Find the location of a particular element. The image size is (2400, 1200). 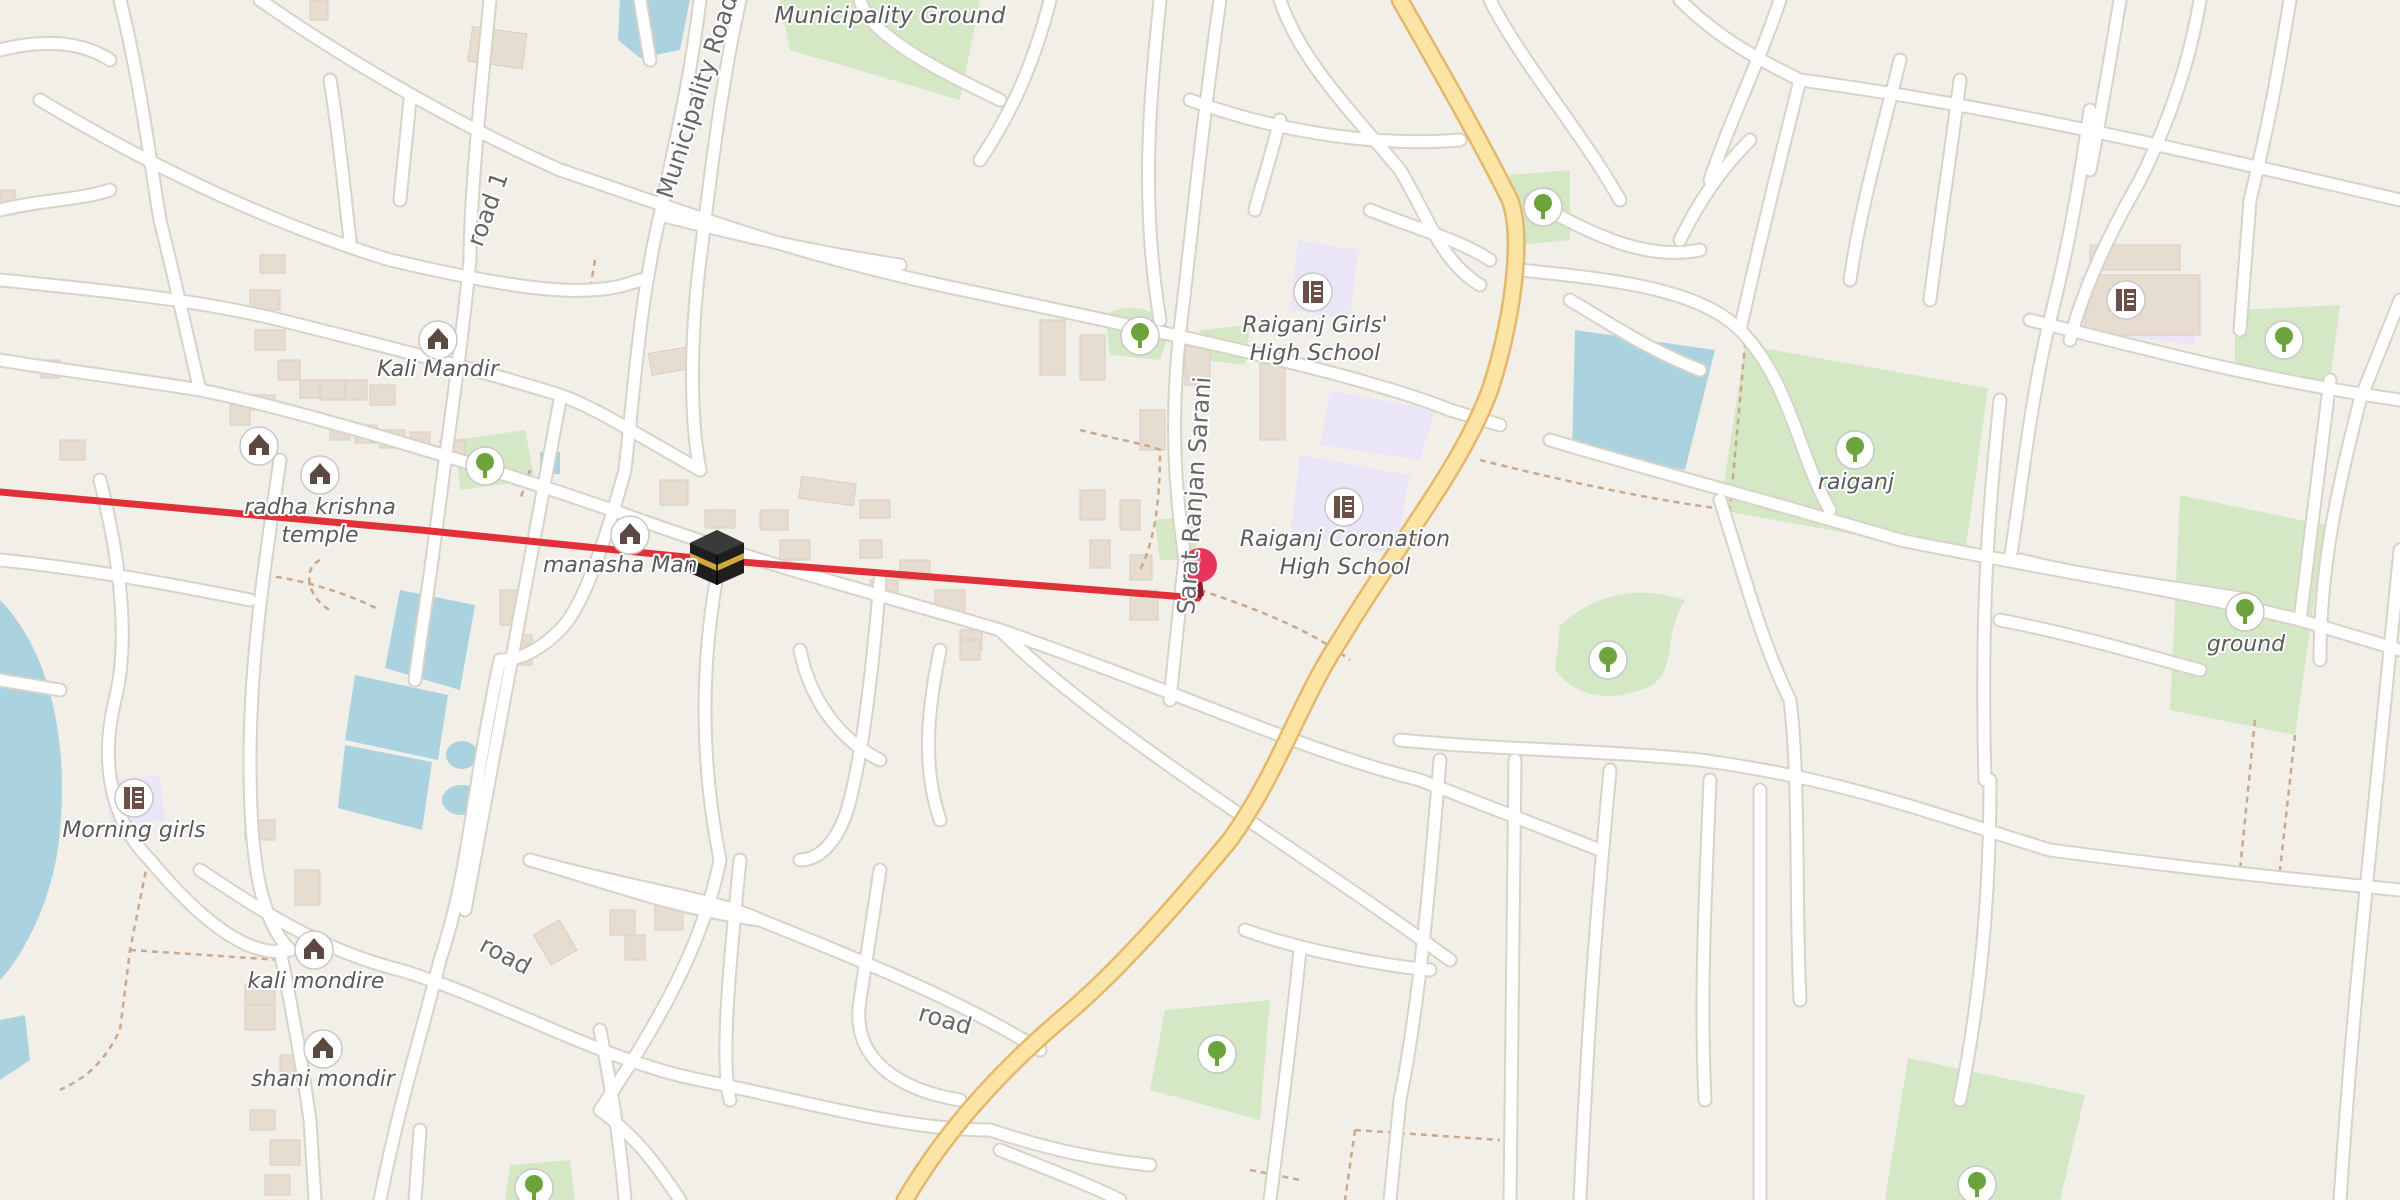

label-road-a: road is located at coordinates (505, 956).